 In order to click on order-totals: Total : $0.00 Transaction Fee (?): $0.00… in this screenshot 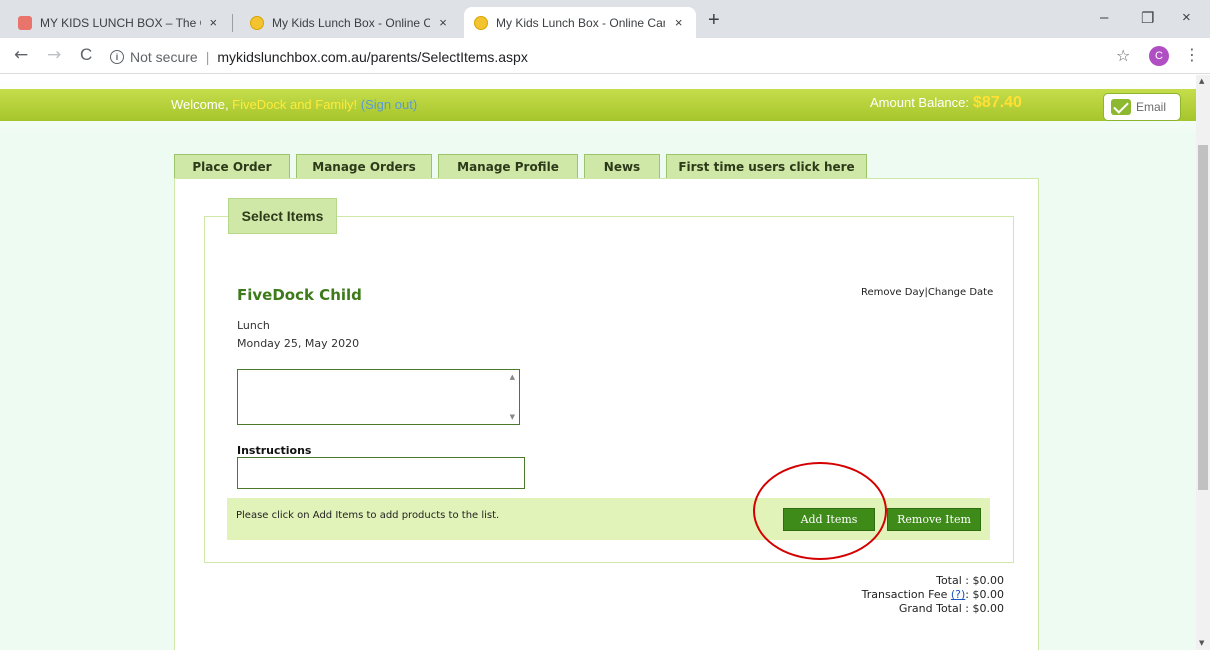, I will do `click(933, 595)`.